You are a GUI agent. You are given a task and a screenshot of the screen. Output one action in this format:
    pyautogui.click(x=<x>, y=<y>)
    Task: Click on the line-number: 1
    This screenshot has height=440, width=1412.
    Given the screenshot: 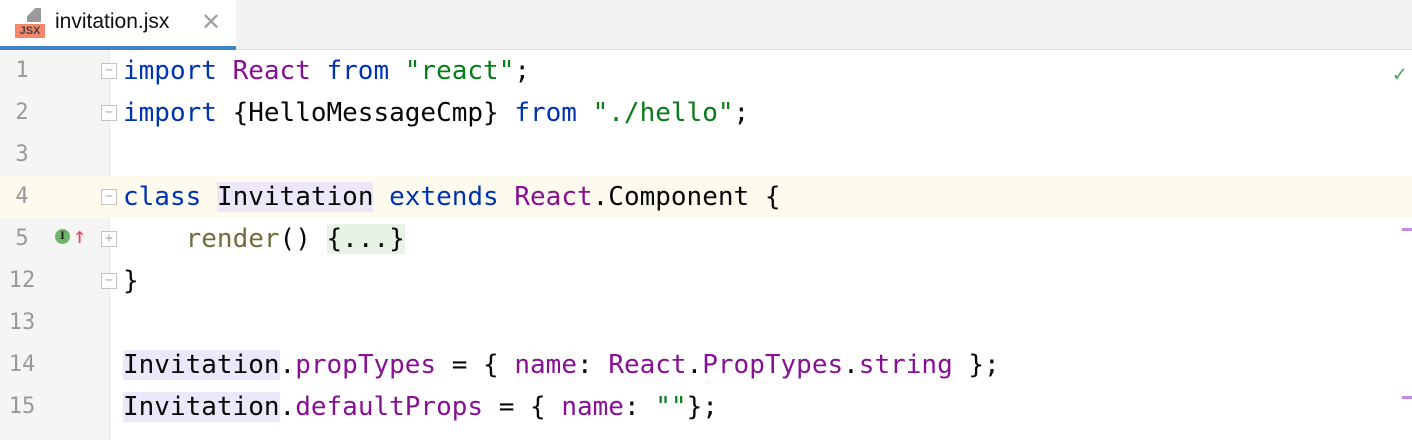 What is the action you would take?
    pyautogui.click(x=22, y=70)
    